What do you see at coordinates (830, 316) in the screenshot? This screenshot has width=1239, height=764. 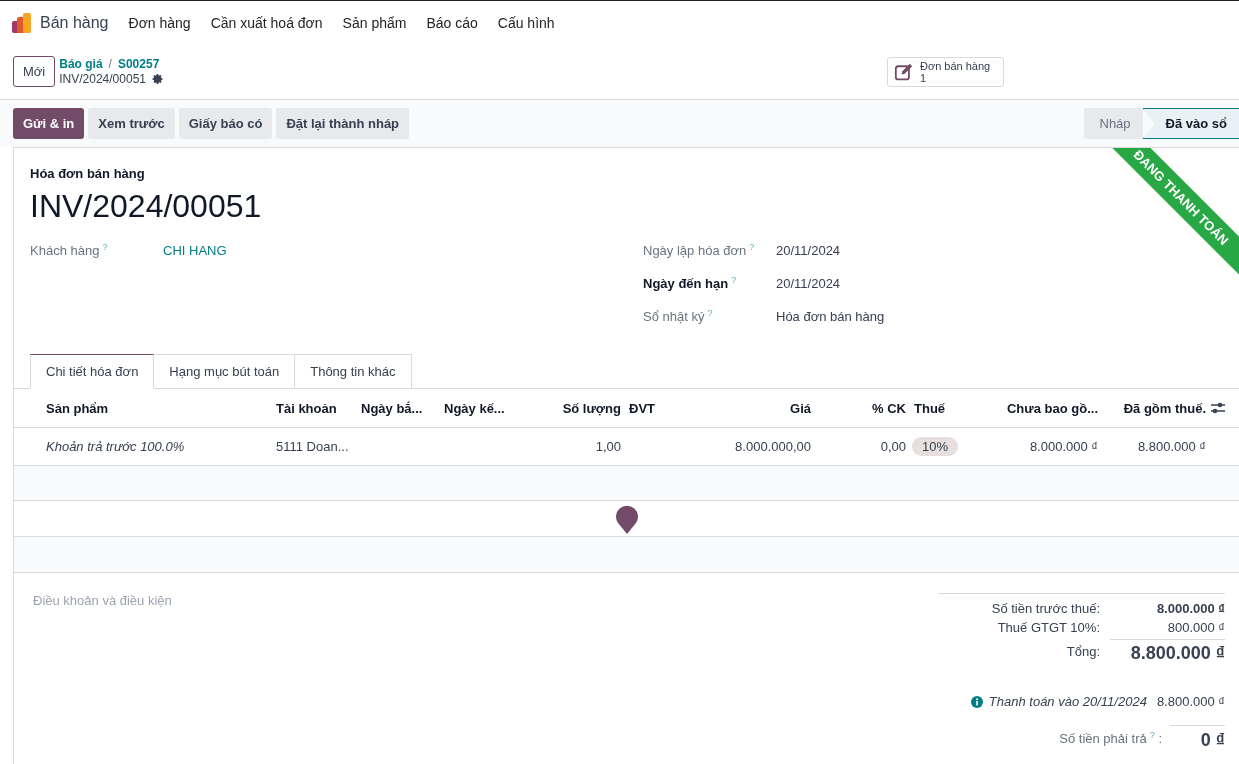 I see `field-value: Hóa đơn bán hàng` at bounding box center [830, 316].